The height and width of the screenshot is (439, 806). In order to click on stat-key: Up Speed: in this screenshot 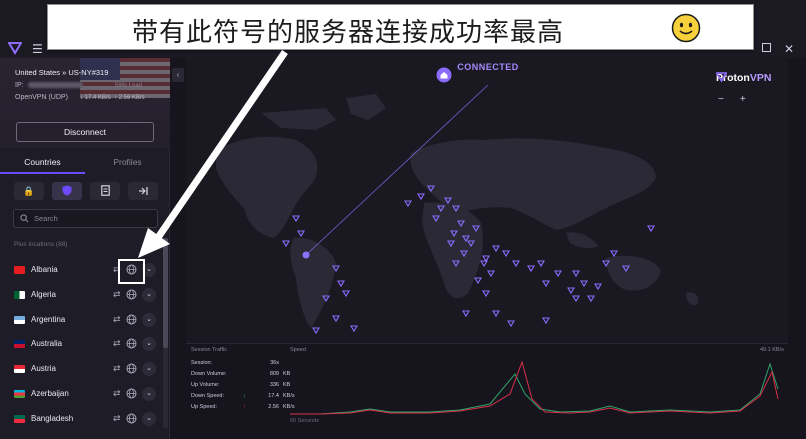, I will do `click(204, 407)`.